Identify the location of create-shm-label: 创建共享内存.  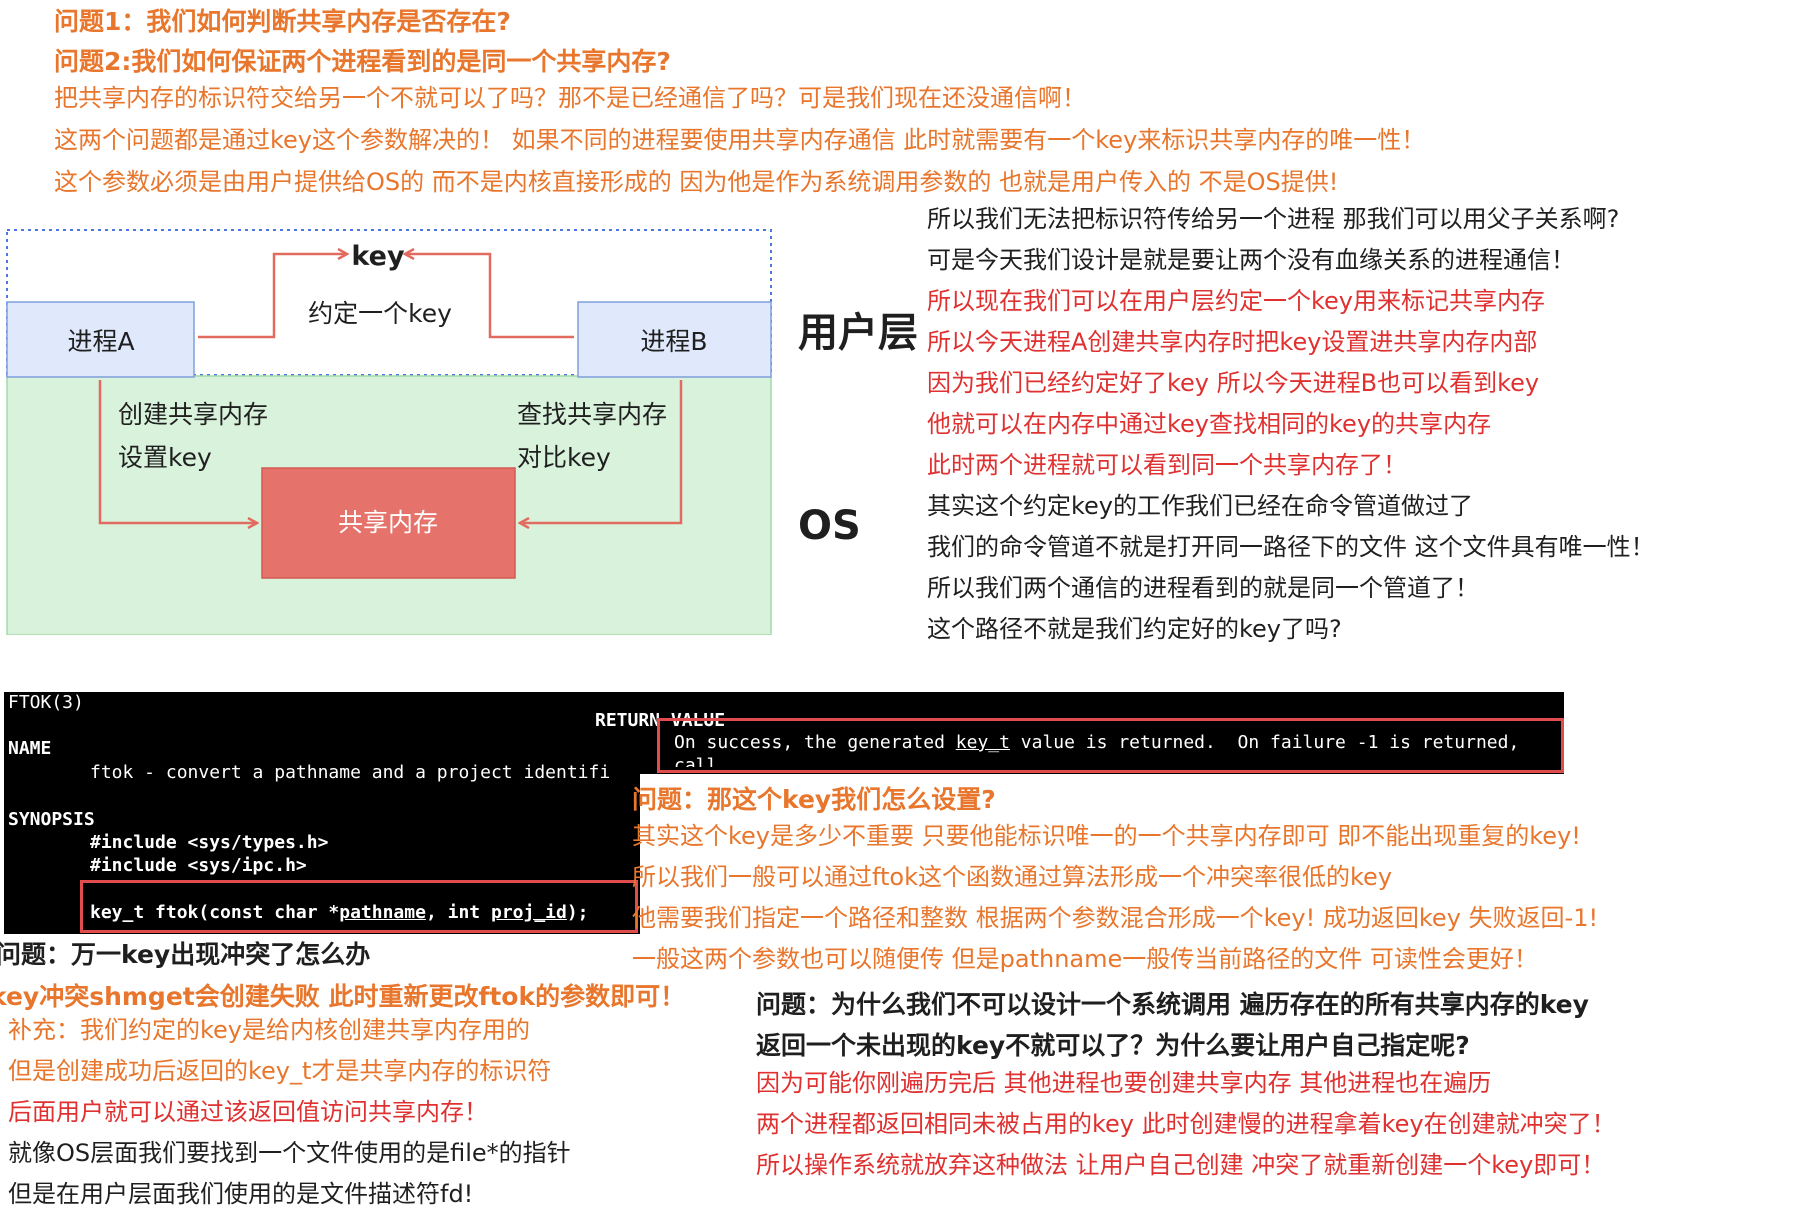
(193, 414).